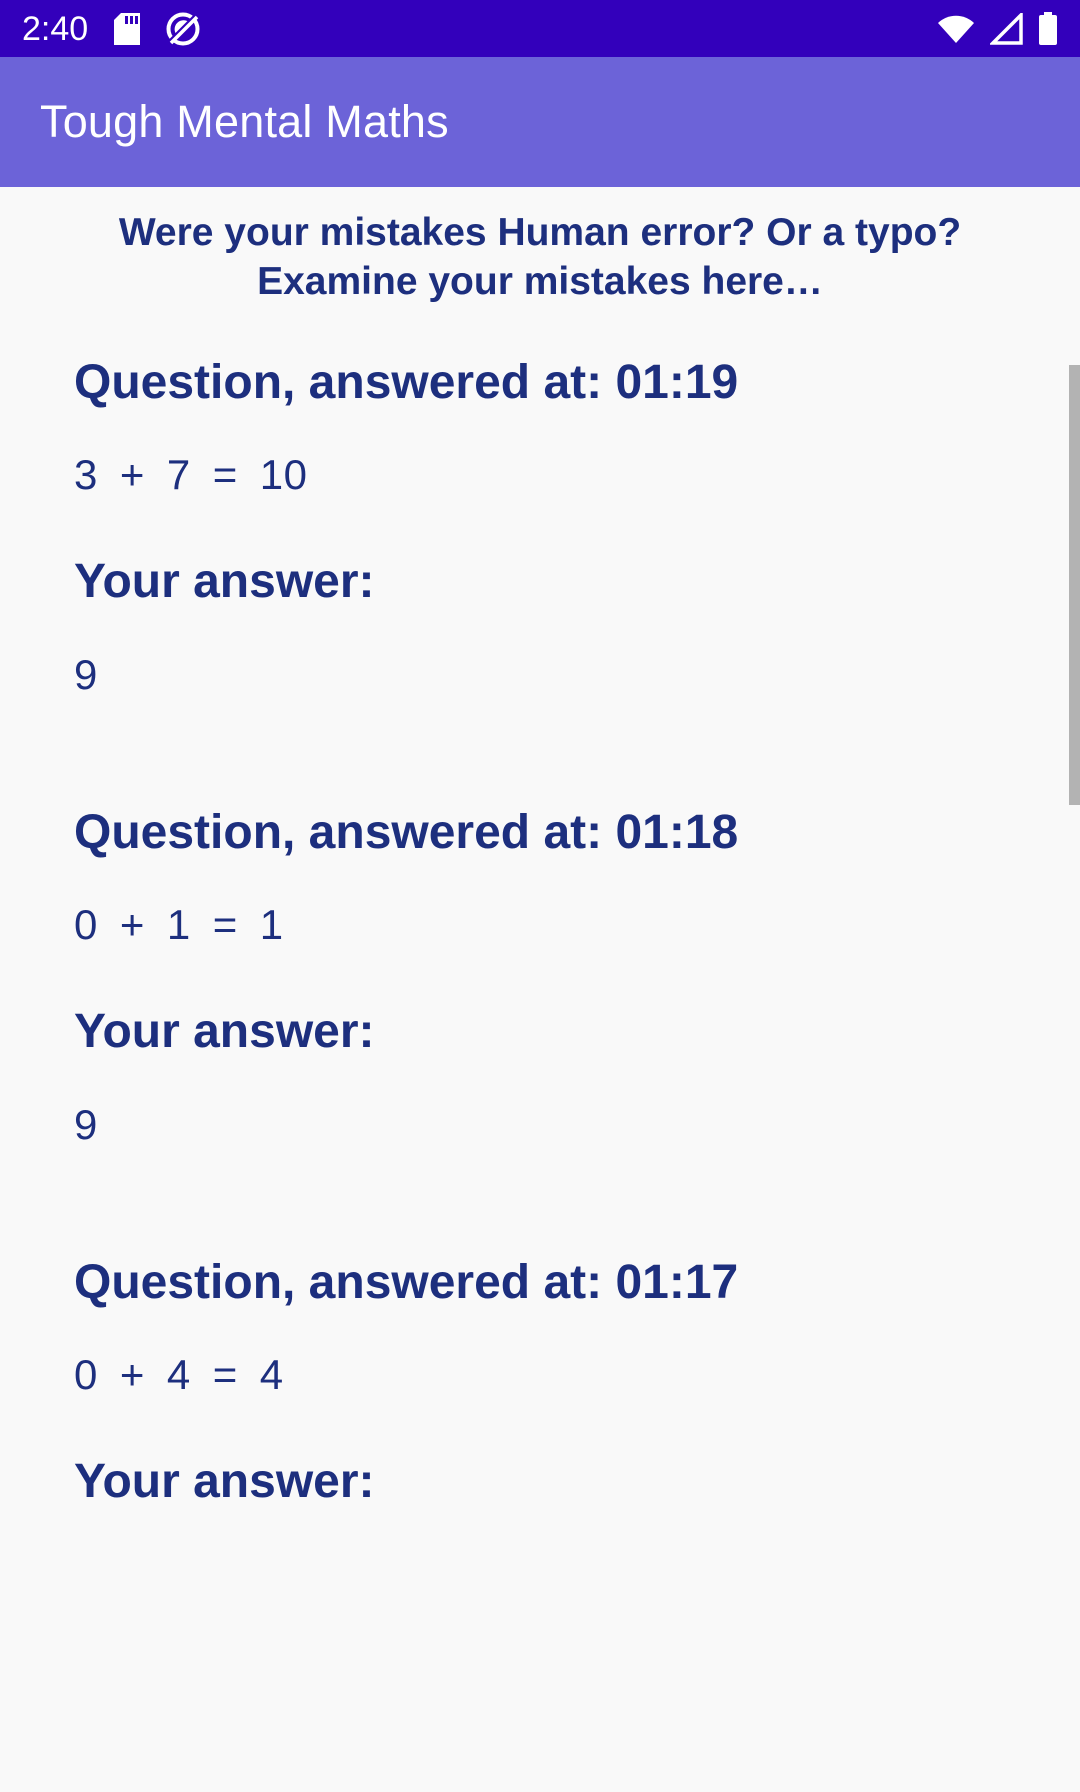  What do you see at coordinates (178, 1374) in the screenshot?
I see `operand-right: 4` at bounding box center [178, 1374].